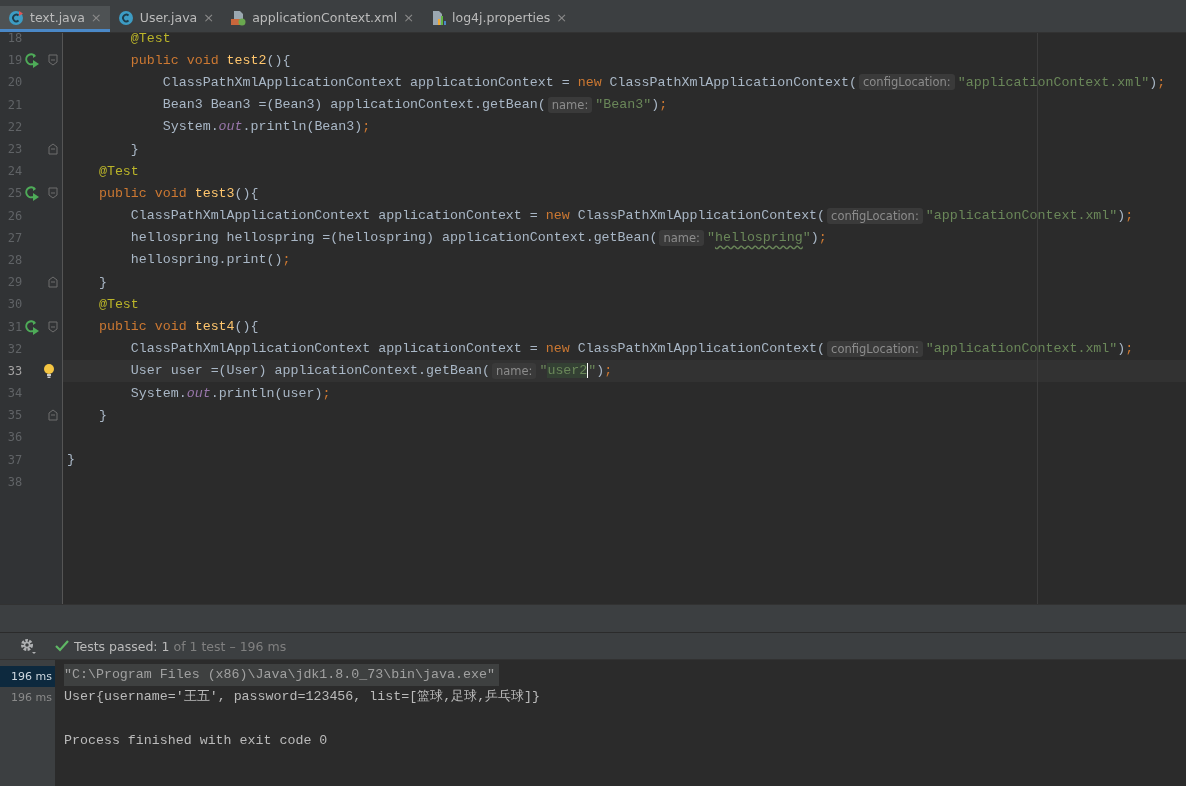 This screenshot has height=786, width=1186. What do you see at coordinates (266, 127) in the screenshot?
I see `code-text: System.out.println(Bean3);` at bounding box center [266, 127].